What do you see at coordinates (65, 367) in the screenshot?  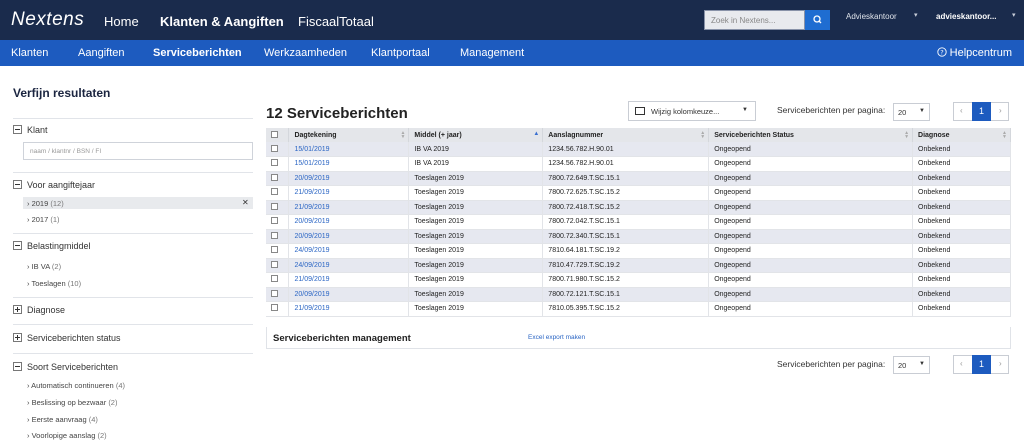 I see `filter-soort-toggle: Soort Serviceberichten` at bounding box center [65, 367].